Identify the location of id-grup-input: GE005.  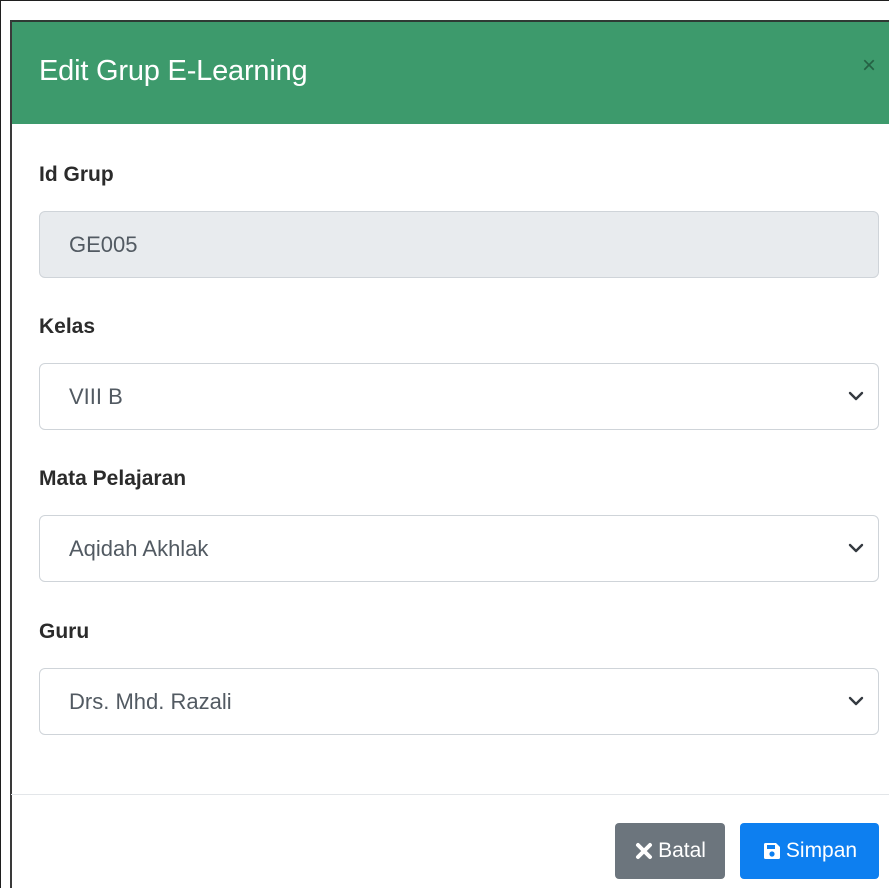
(459, 244).